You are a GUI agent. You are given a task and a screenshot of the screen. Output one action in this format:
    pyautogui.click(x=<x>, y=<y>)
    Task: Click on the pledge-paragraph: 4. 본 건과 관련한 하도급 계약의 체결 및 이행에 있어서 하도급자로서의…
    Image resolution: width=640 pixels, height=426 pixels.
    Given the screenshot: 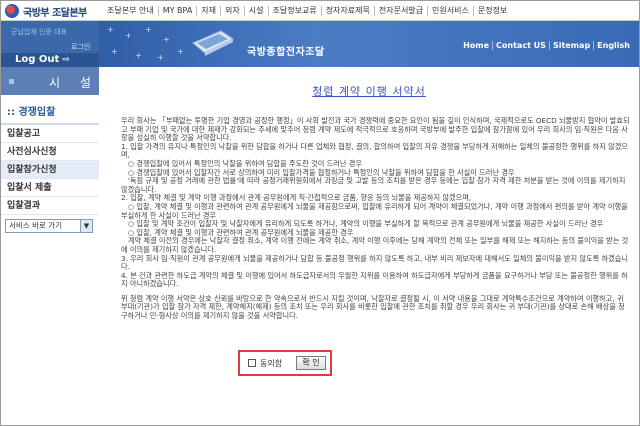 What is the action you would take?
    pyautogui.click(x=374, y=279)
    